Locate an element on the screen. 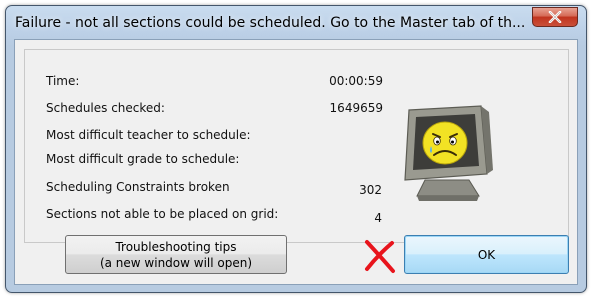 Image resolution: width=594 pixels, height=299 pixels. difficult-grade-label: Most difficult grade to schedule: is located at coordinates (143, 159).